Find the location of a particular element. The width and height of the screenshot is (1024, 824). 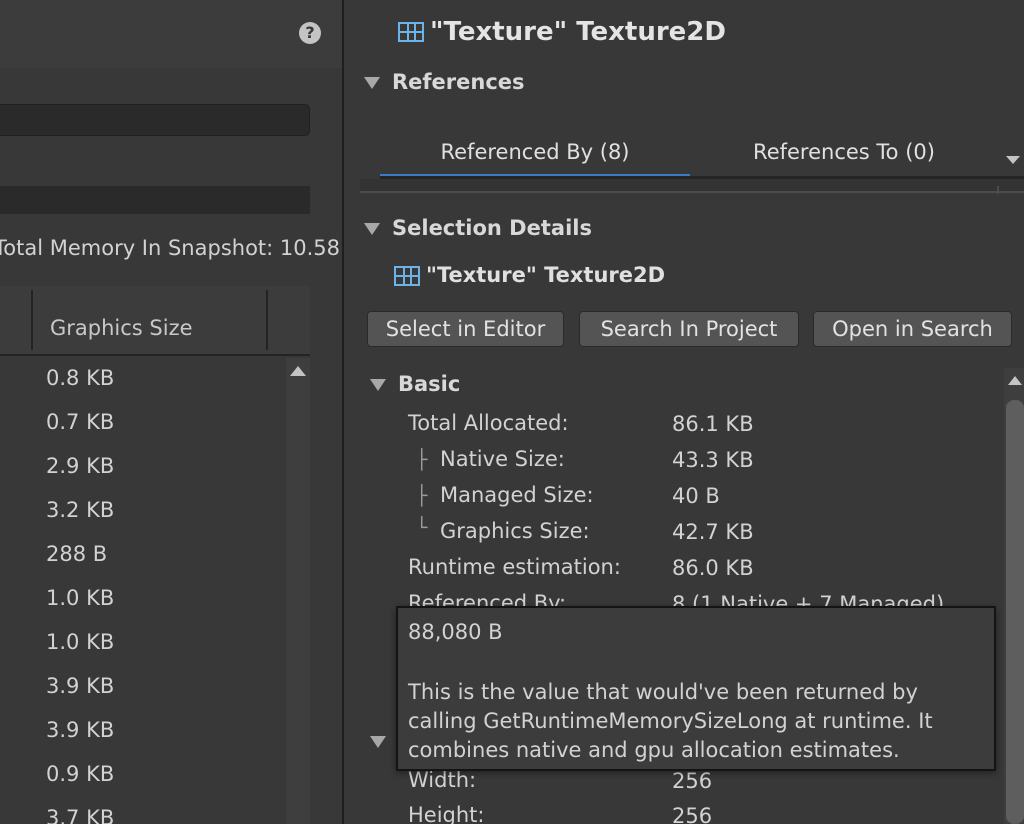

references-section-title: References is located at coordinates (458, 82).